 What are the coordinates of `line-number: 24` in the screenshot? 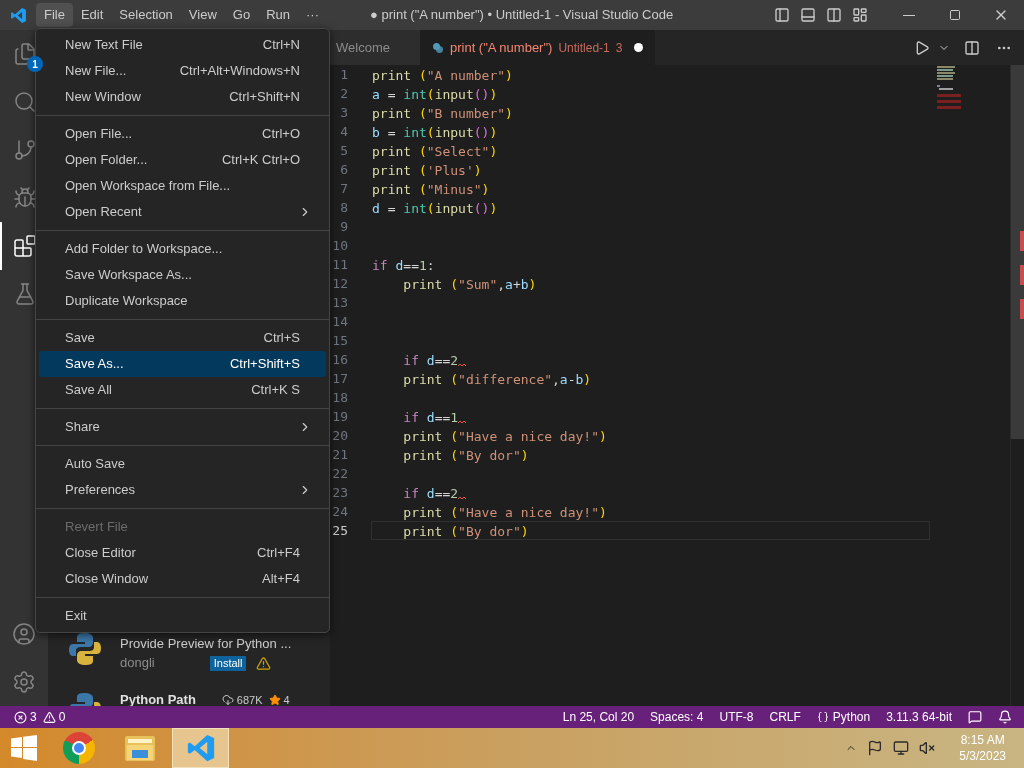 It's located at (339, 512).